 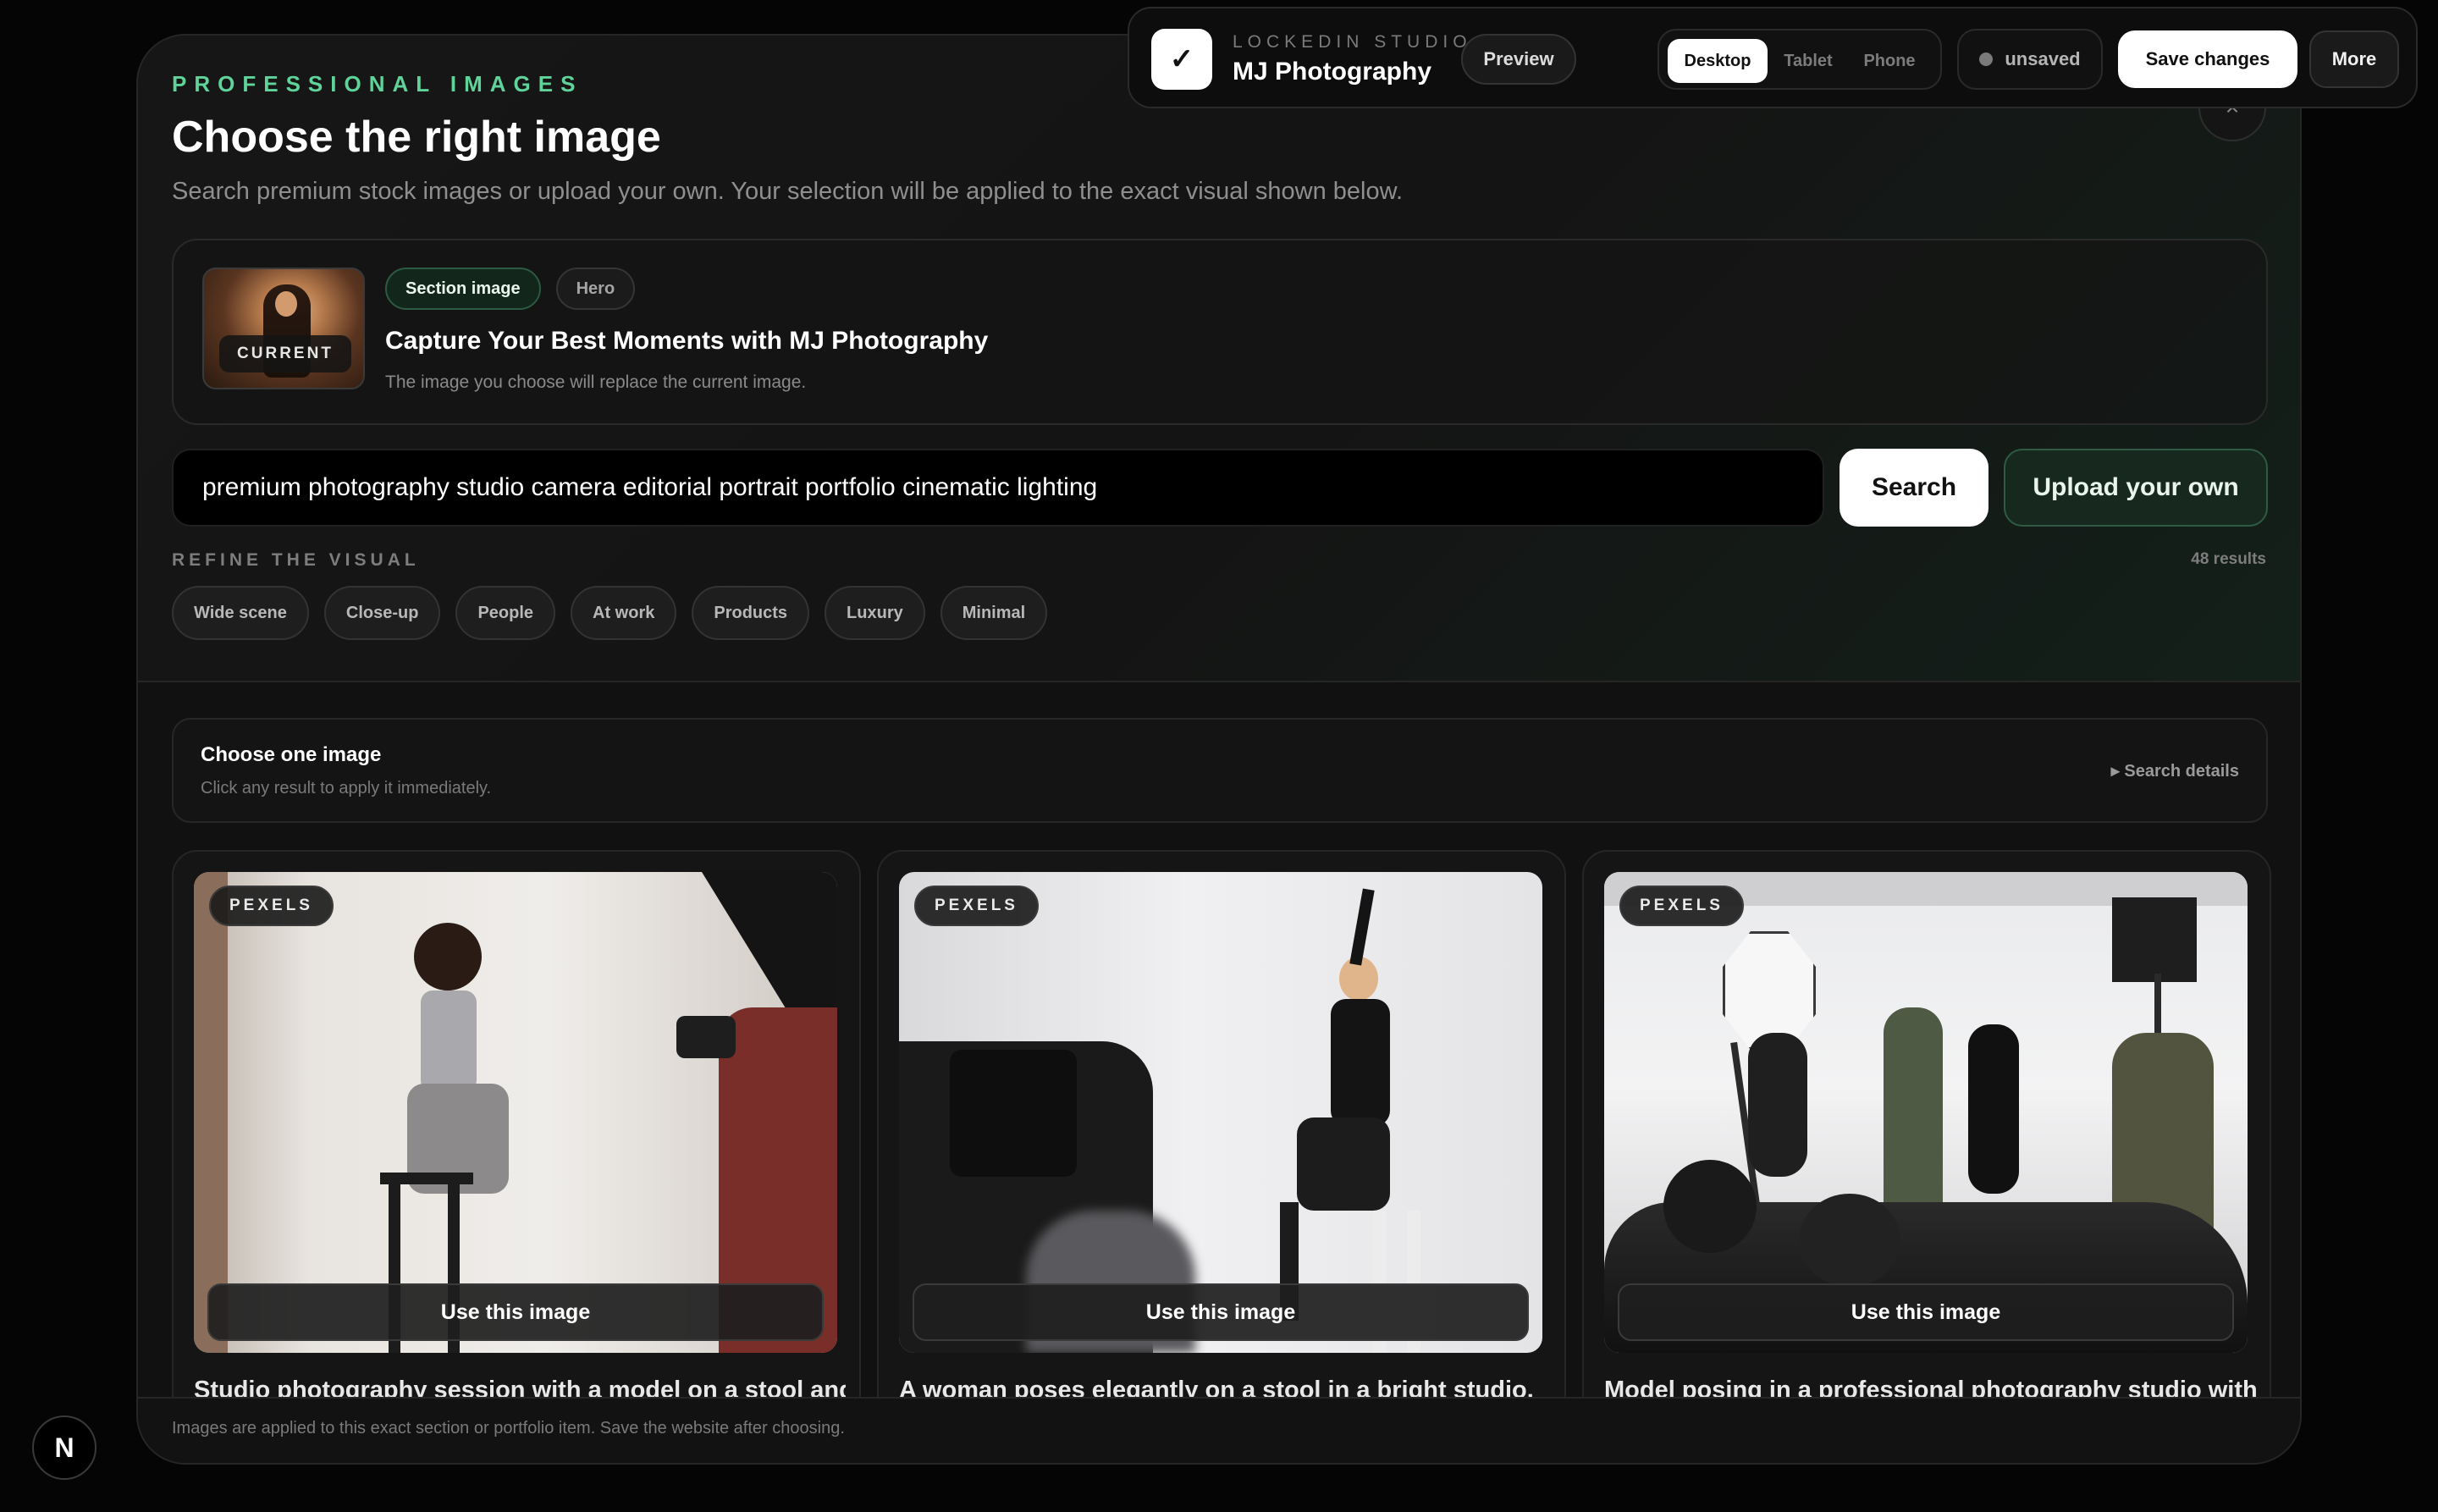 I want to click on filter-people: People, so click(x=505, y=613).